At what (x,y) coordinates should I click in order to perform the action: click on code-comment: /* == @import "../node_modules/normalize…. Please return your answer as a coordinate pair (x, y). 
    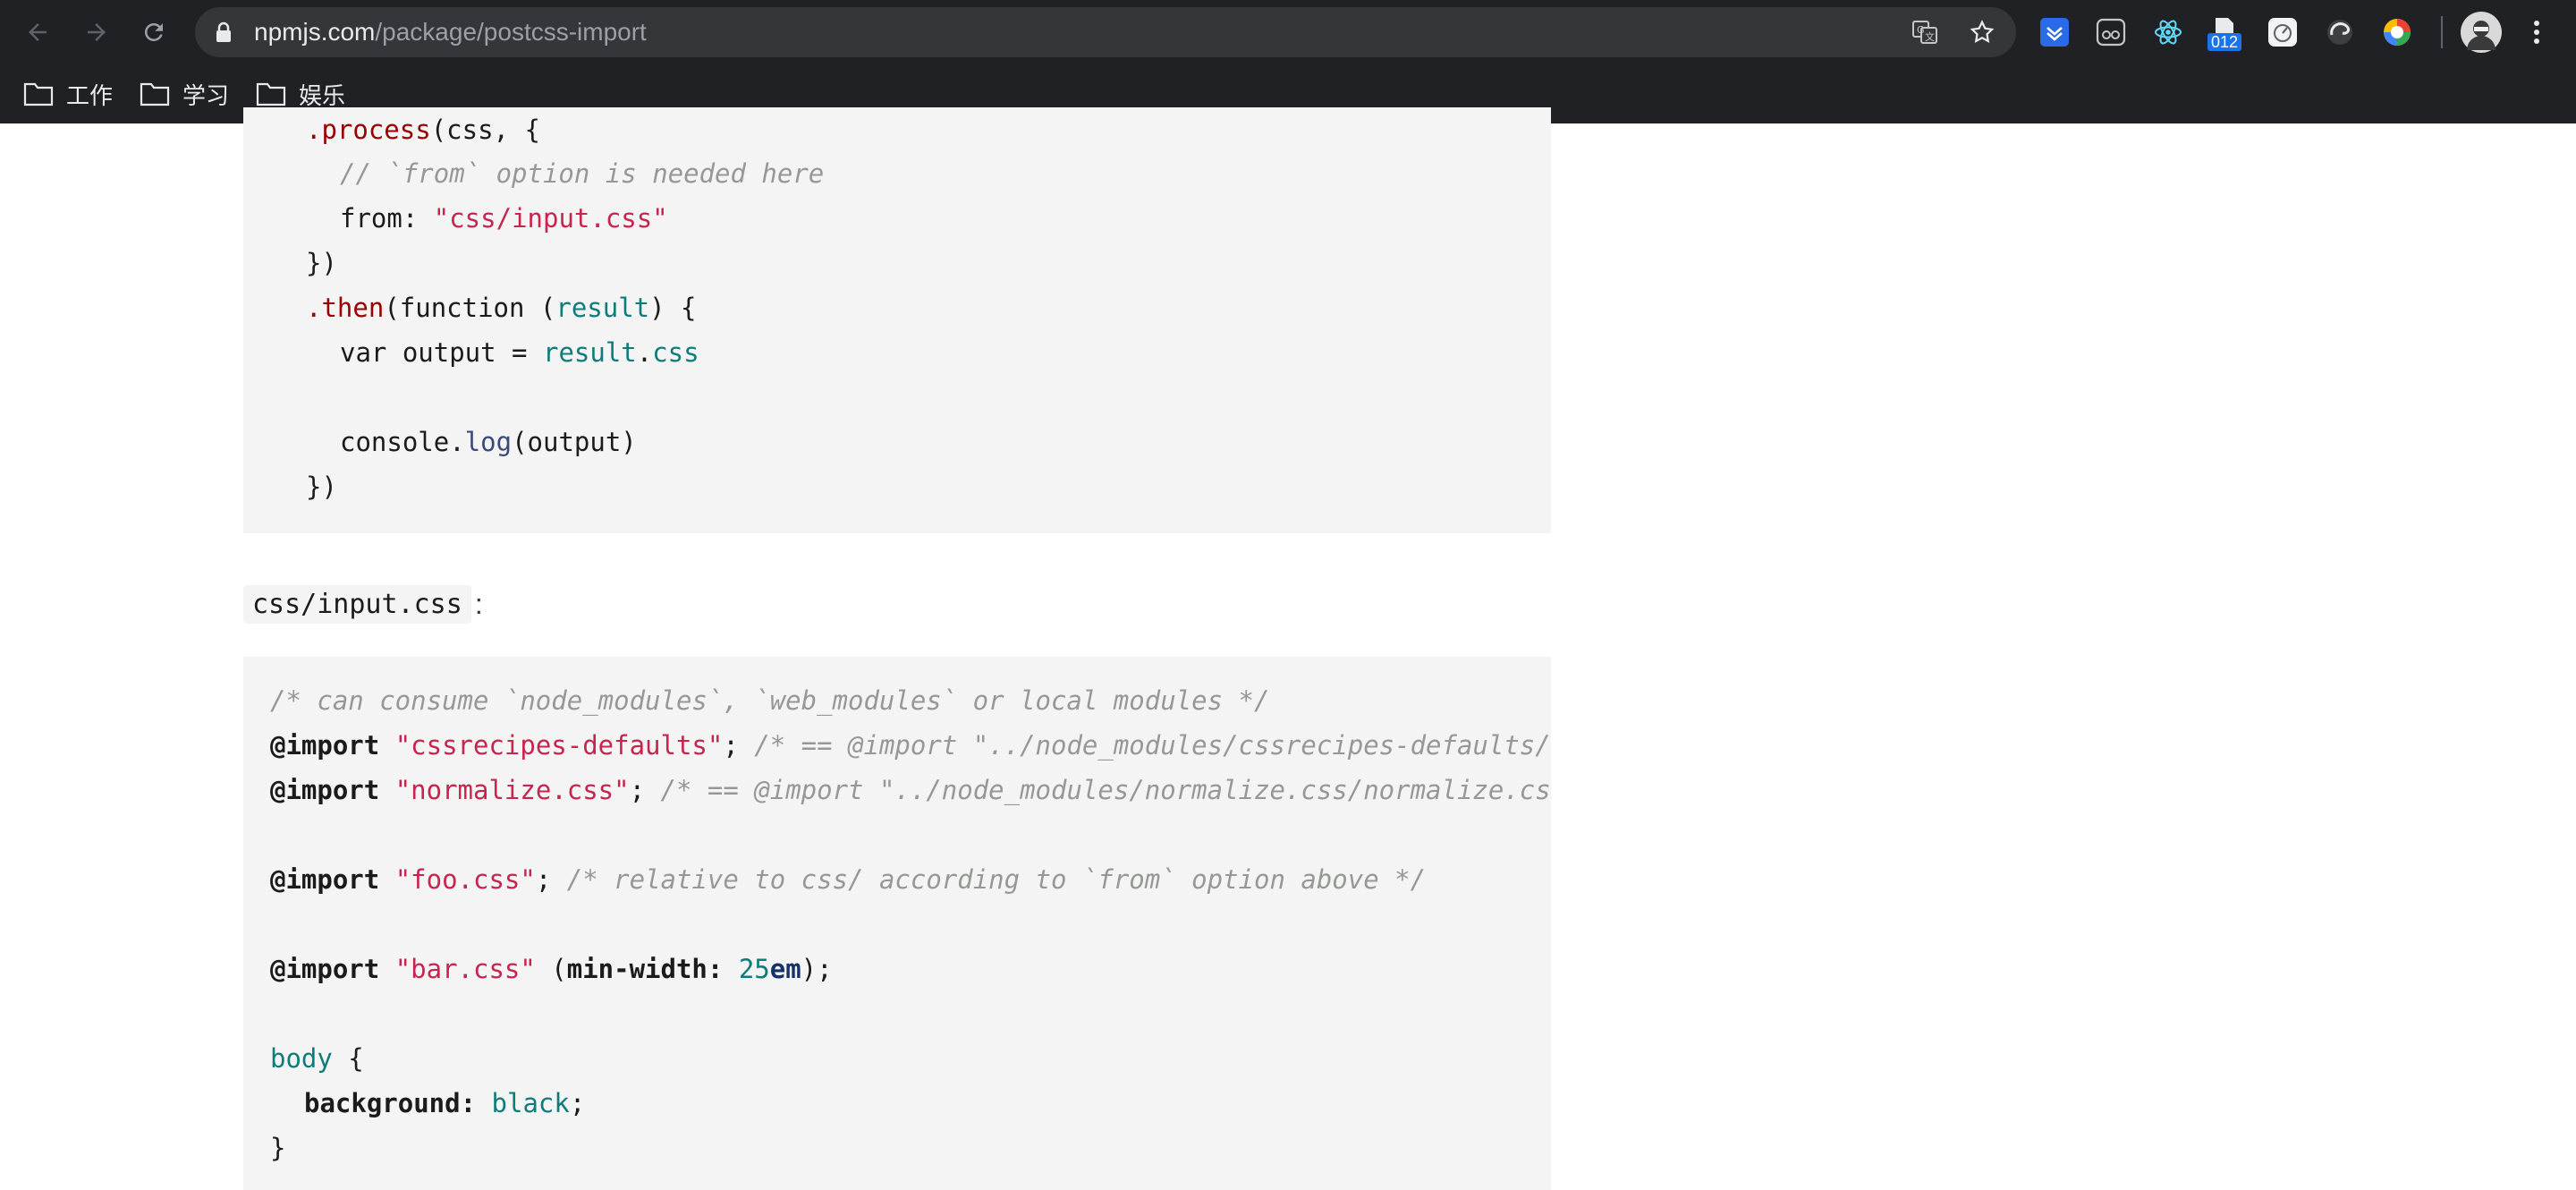
    Looking at the image, I should click on (1105, 790).